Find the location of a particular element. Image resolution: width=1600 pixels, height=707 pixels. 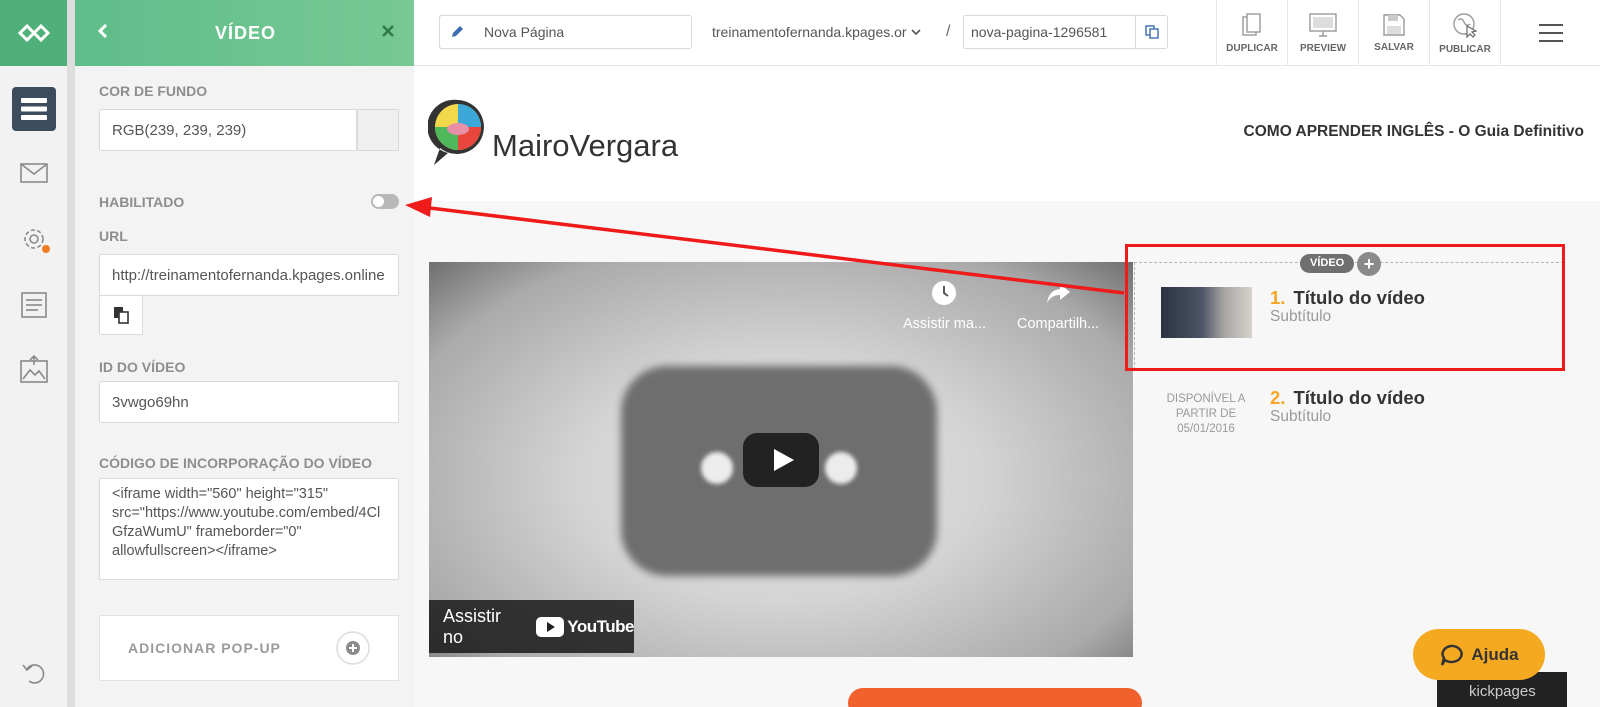

hamburger-icon is located at coordinates (1550, 33).